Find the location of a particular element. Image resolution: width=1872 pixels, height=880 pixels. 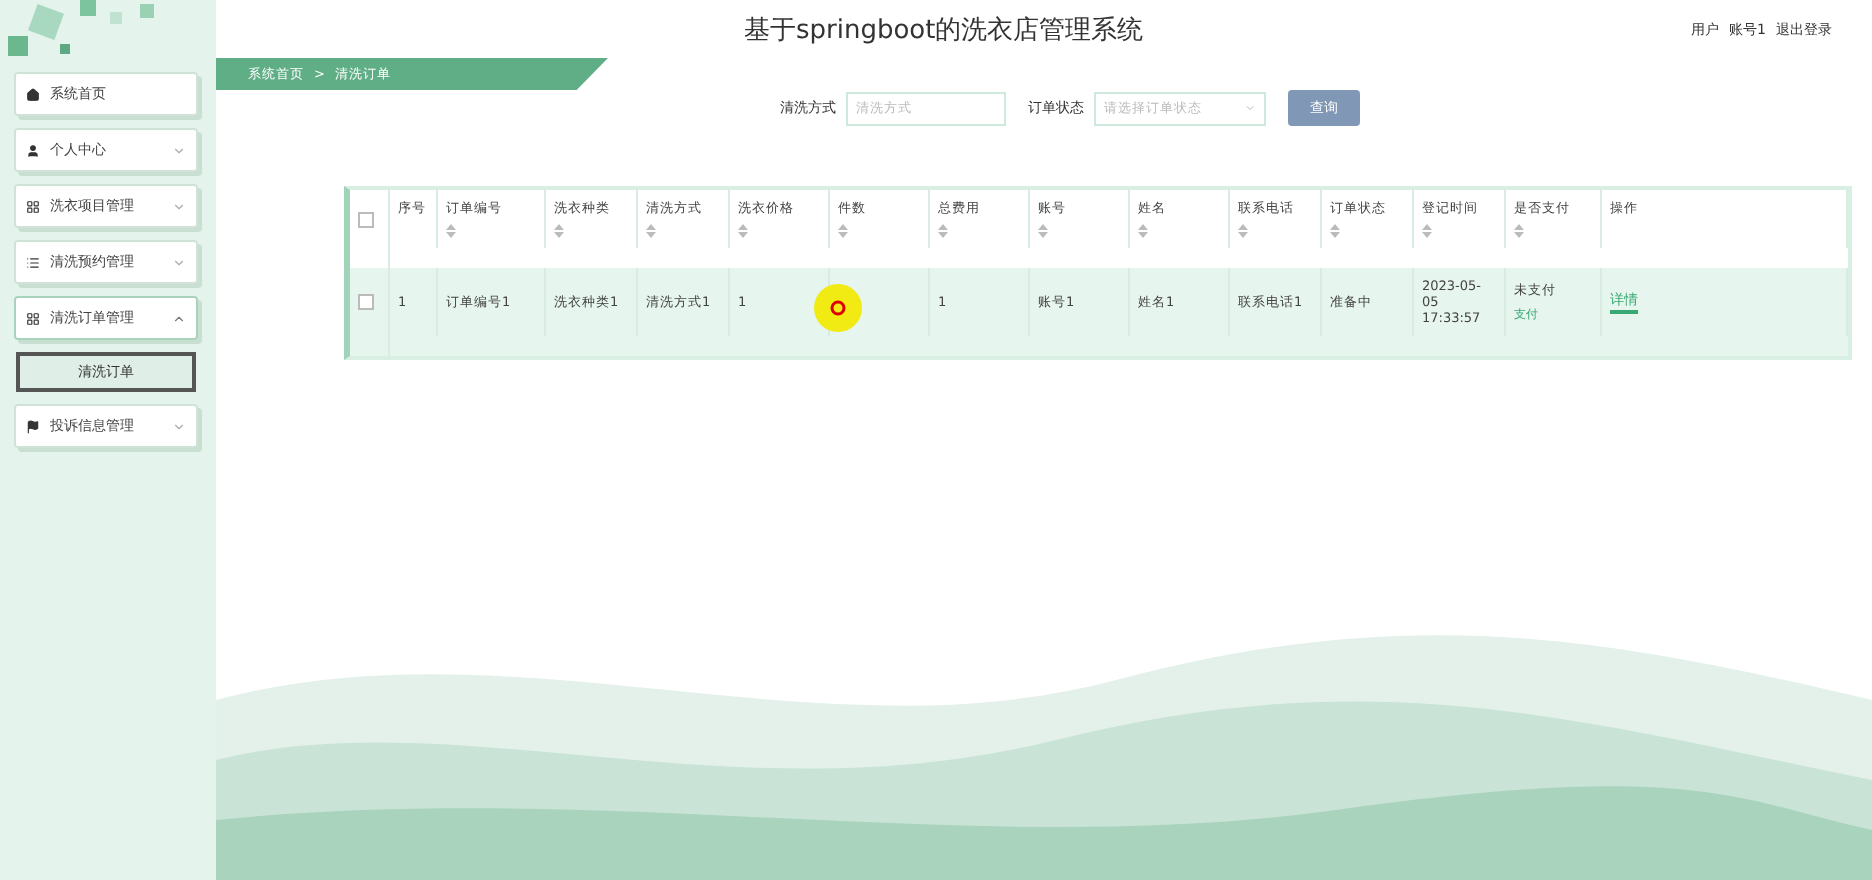

page-title: 基于springboot的洗衣店管理系统 is located at coordinates (944, 31).